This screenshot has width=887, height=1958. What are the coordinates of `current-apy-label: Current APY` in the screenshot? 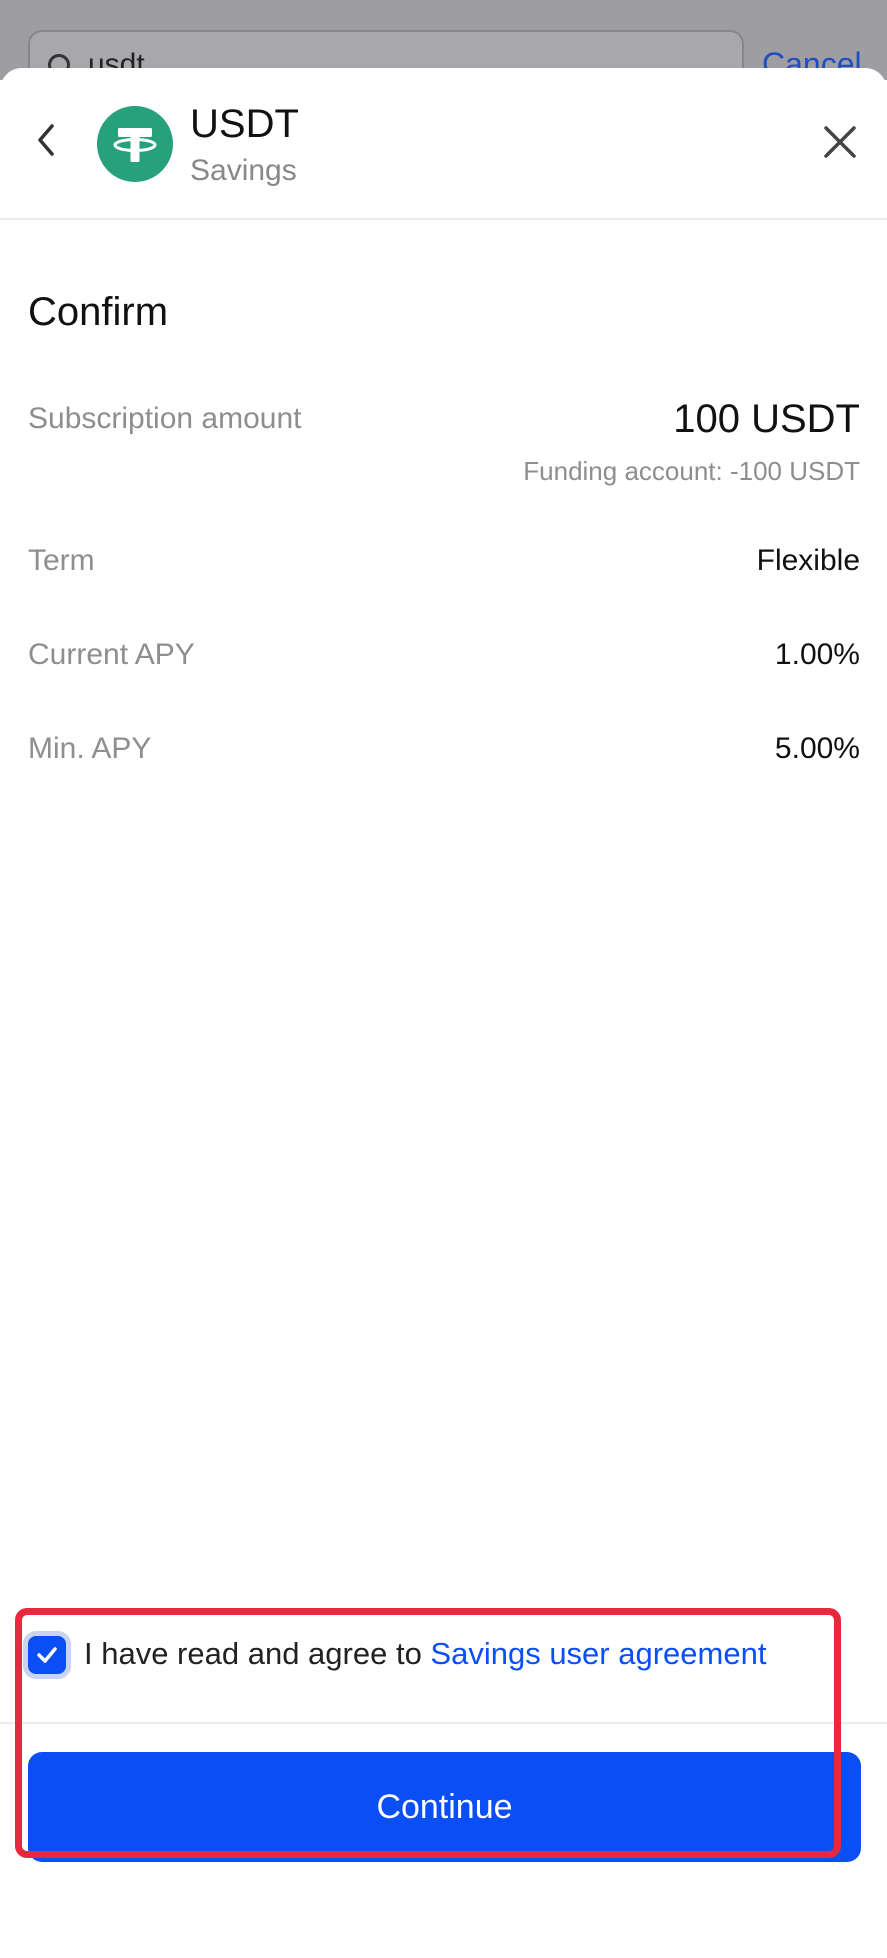 It's located at (111, 654).